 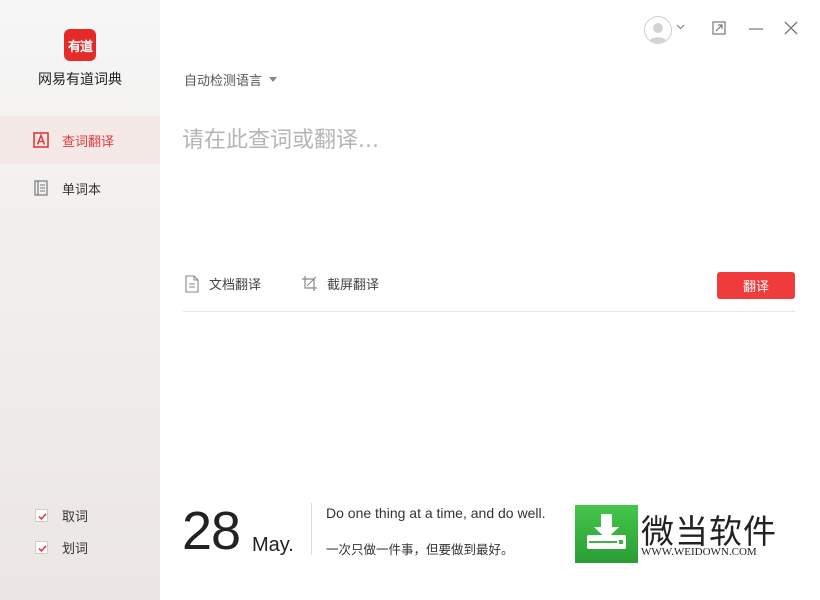 I want to click on doc-translate-button: 文档翻译, so click(x=222, y=283).